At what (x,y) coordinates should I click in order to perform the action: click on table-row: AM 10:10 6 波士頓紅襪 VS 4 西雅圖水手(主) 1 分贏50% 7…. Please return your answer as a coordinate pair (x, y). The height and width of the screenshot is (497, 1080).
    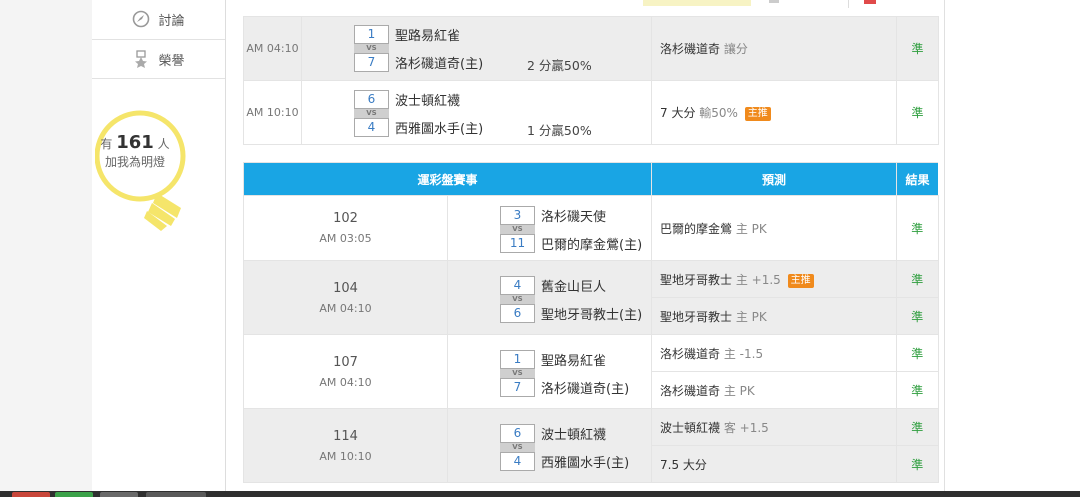
    Looking at the image, I should click on (591, 112).